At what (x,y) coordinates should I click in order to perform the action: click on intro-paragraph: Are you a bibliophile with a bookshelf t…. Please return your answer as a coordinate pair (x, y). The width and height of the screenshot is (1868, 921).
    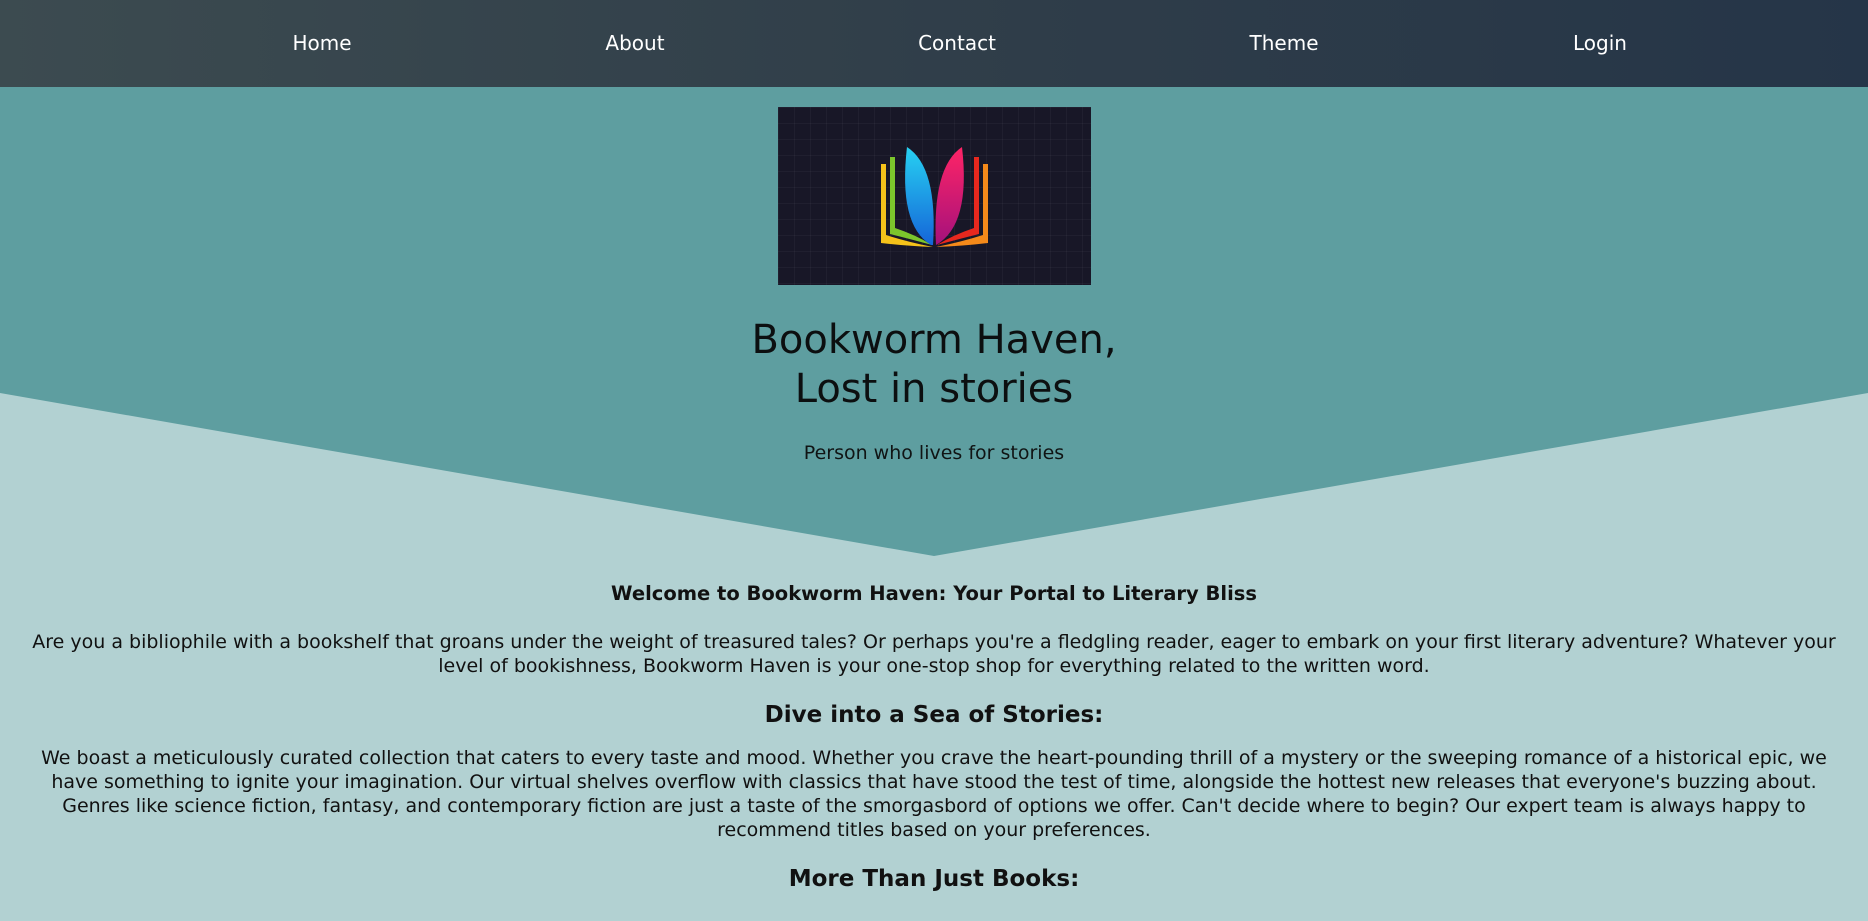
    Looking at the image, I should click on (934, 654).